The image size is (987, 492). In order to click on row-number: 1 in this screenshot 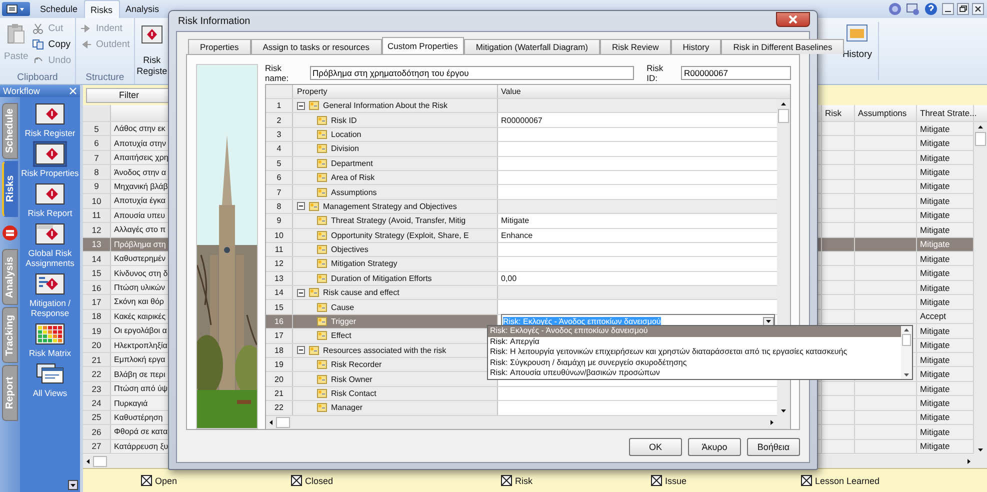, I will do `click(279, 105)`.